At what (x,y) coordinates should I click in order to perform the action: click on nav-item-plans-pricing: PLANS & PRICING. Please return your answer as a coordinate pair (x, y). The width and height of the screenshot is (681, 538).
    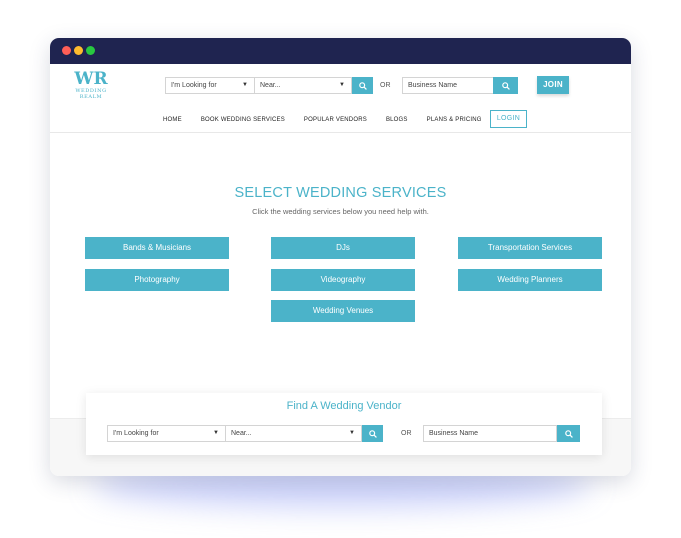
    Looking at the image, I should click on (454, 120).